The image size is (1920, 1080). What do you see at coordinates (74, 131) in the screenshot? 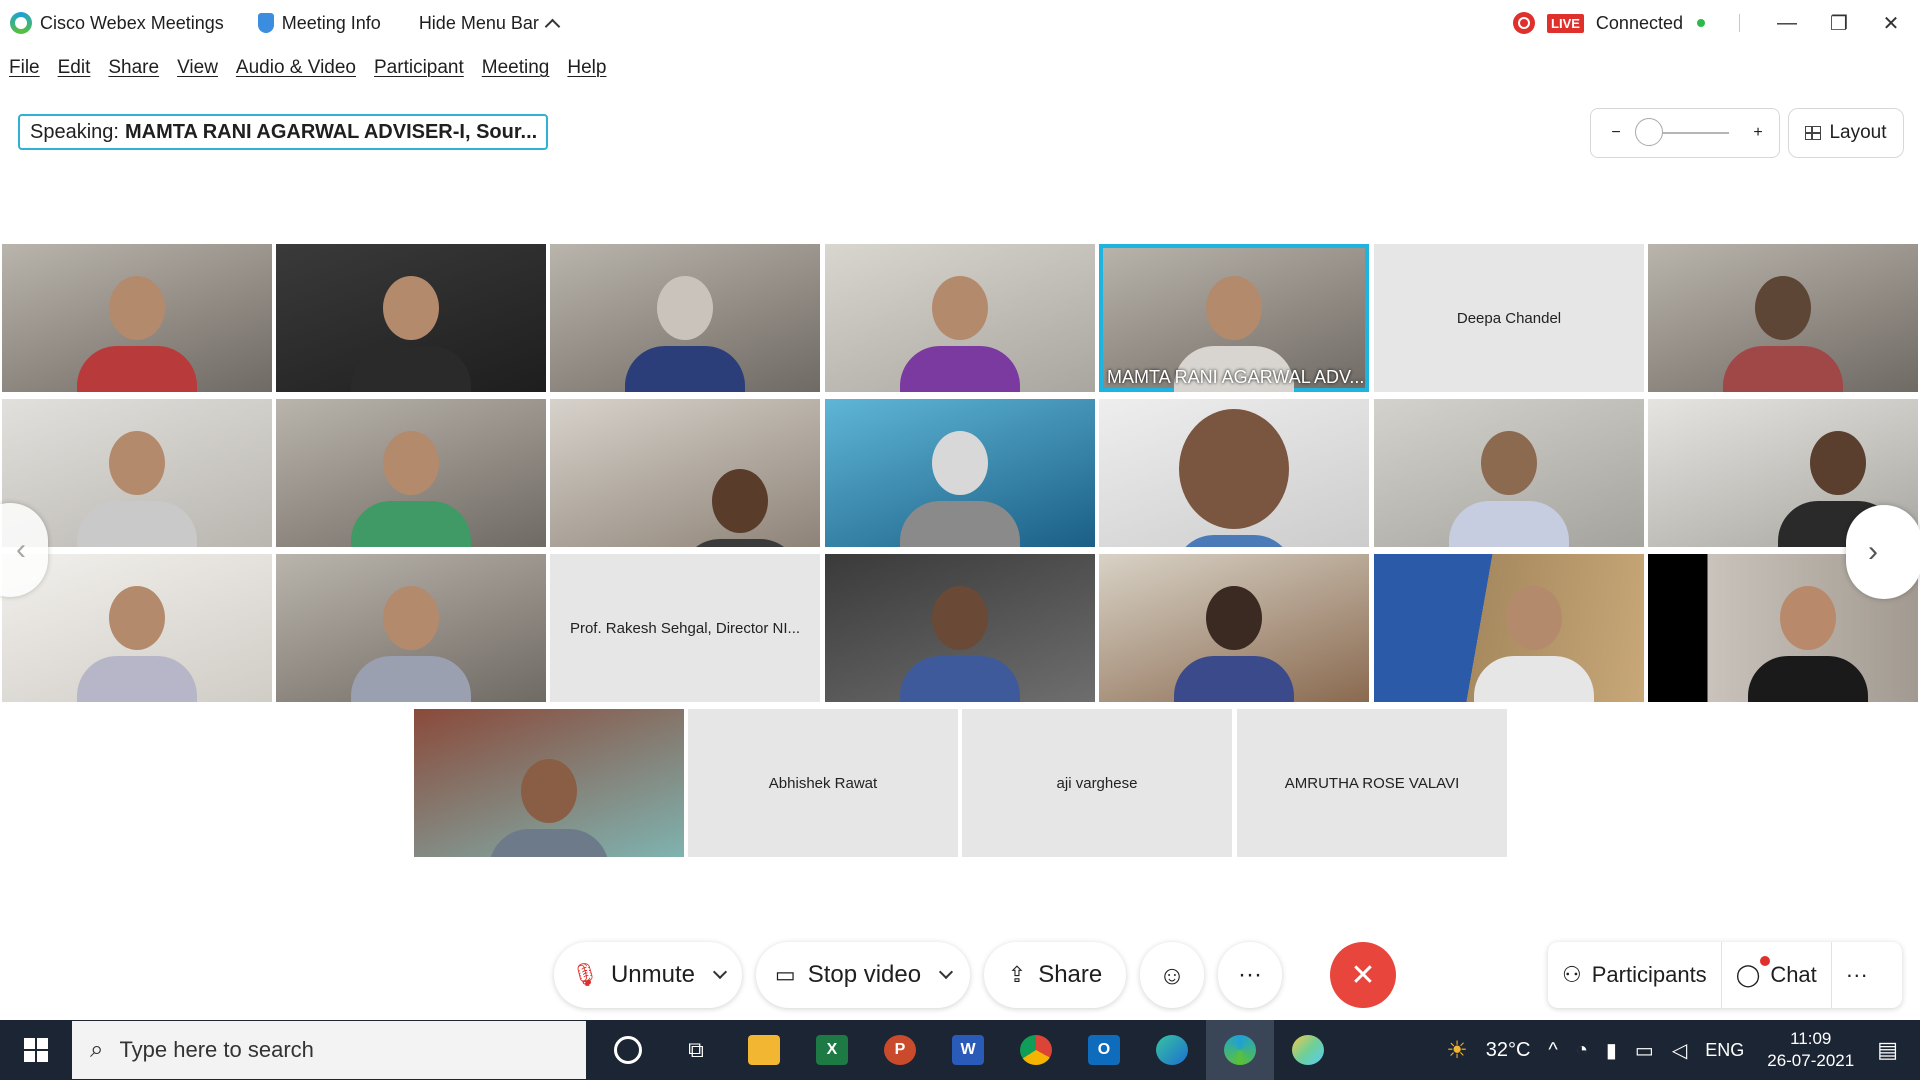
I see `speaking-label: Speaking:` at bounding box center [74, 131].